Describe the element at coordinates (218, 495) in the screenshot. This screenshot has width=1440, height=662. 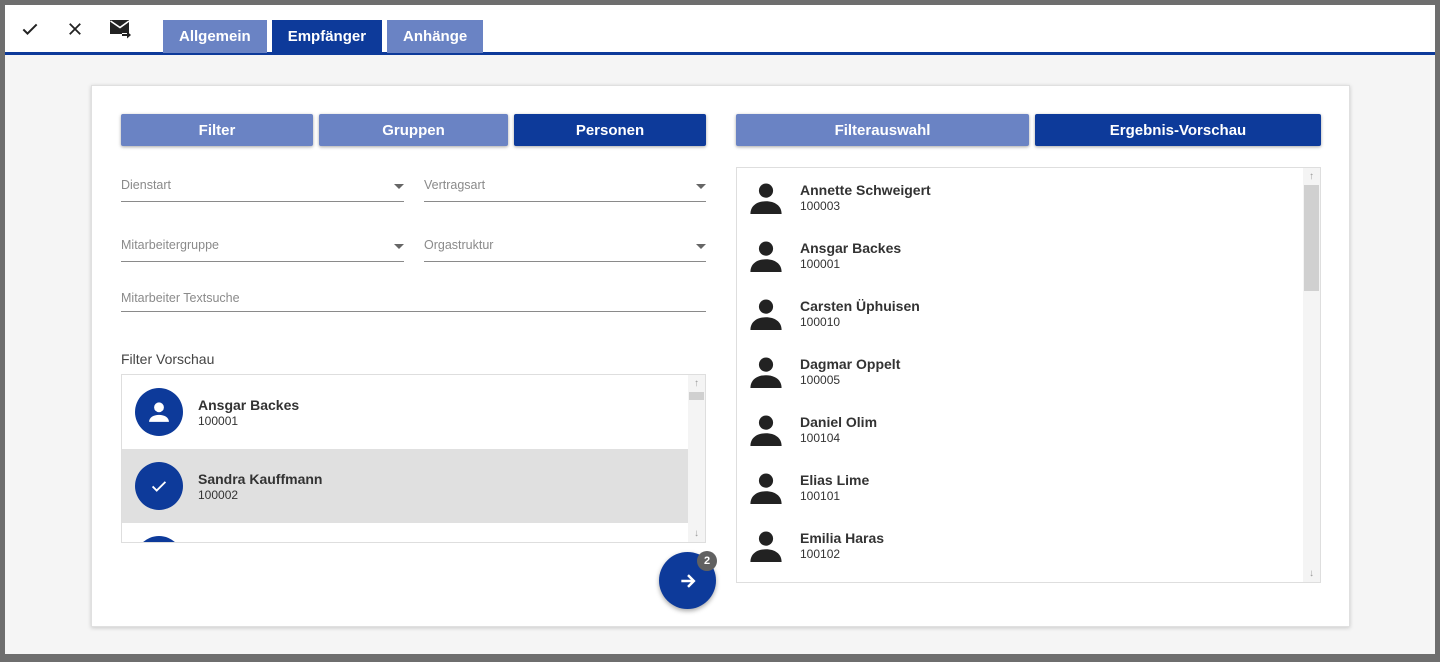
I see `person-id: 100002` at that location.